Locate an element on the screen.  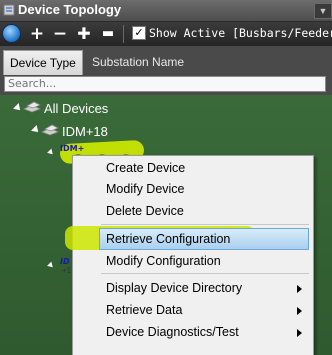
menu-item-create-device: Create Device is located at coordinates (145, 168).